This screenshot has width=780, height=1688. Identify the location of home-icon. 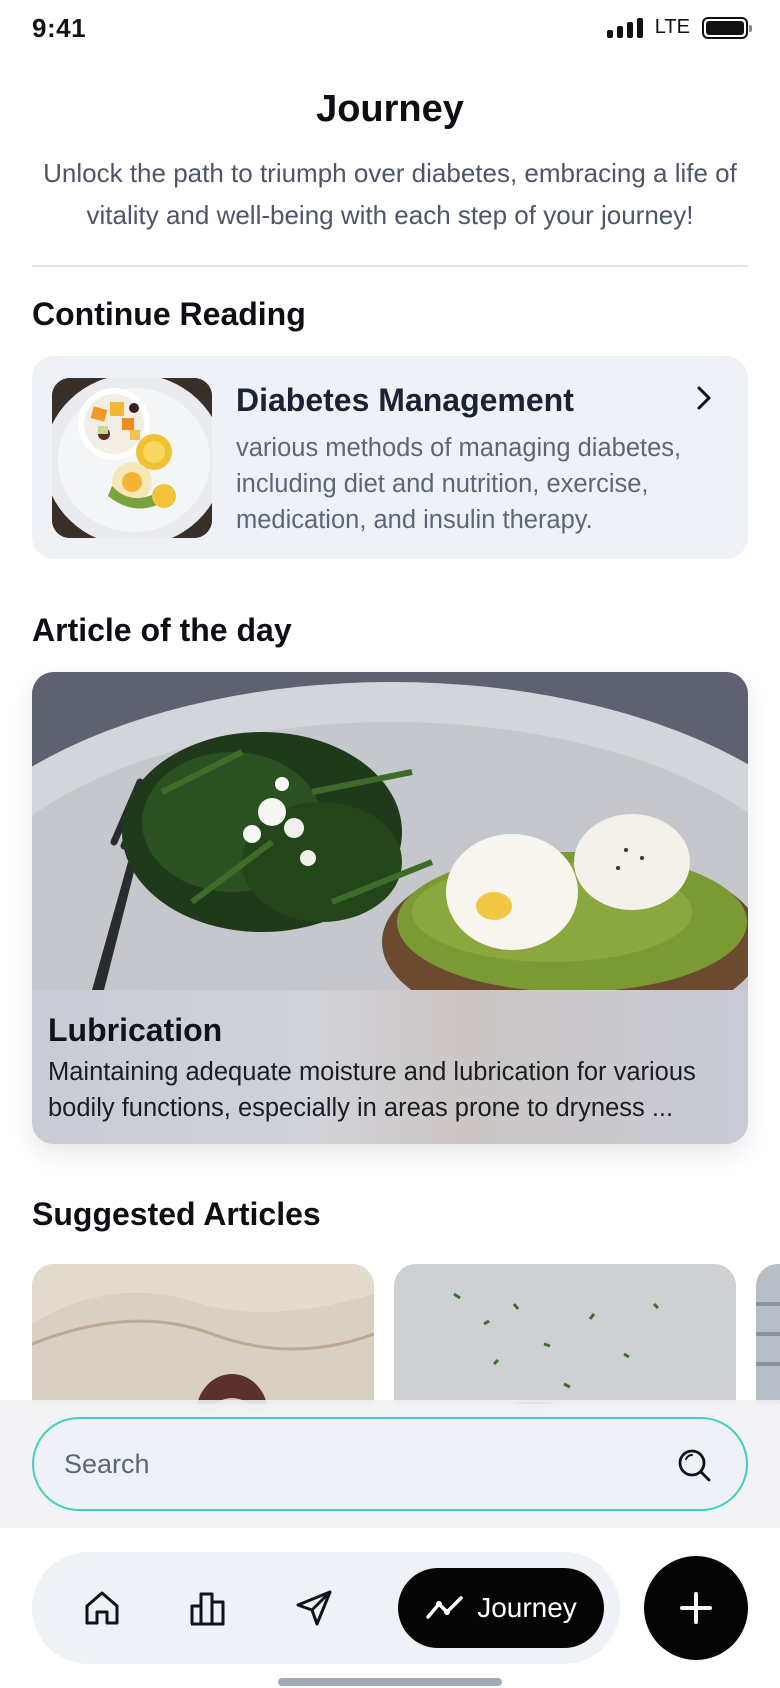
(102, 1608).